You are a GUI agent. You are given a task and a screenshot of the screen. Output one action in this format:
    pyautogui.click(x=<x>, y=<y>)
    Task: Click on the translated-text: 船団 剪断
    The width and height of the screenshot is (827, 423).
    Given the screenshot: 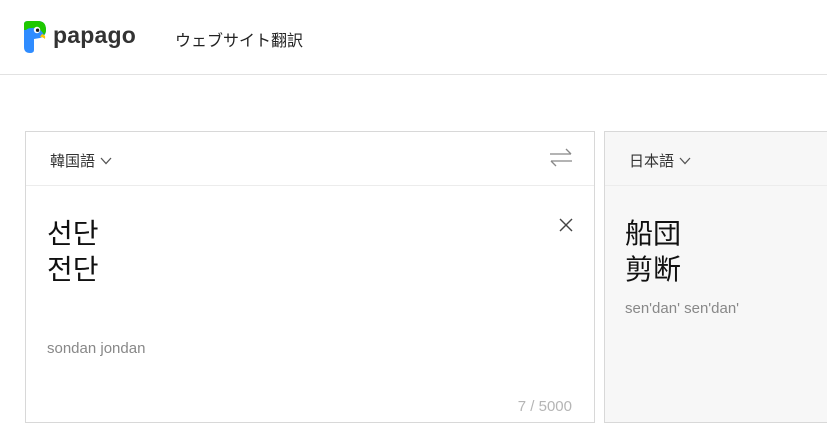 What is the action you would take?
    pyautogui.click(x=653, y=251)
    